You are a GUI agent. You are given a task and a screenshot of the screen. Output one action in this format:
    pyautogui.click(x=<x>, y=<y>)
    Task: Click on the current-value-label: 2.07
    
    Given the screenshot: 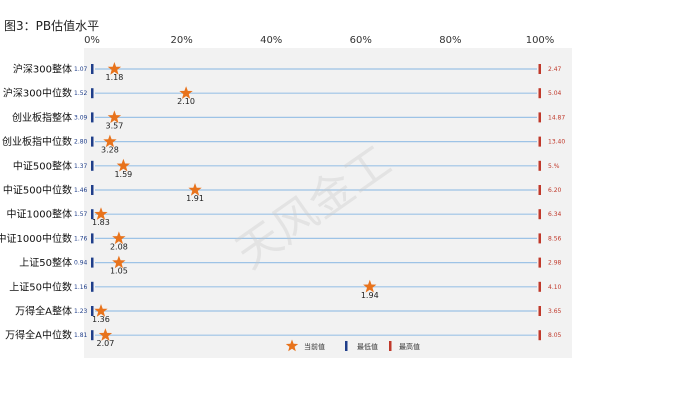 What is the action you would take?
    pyautogui.click(x=106, y=343)
    